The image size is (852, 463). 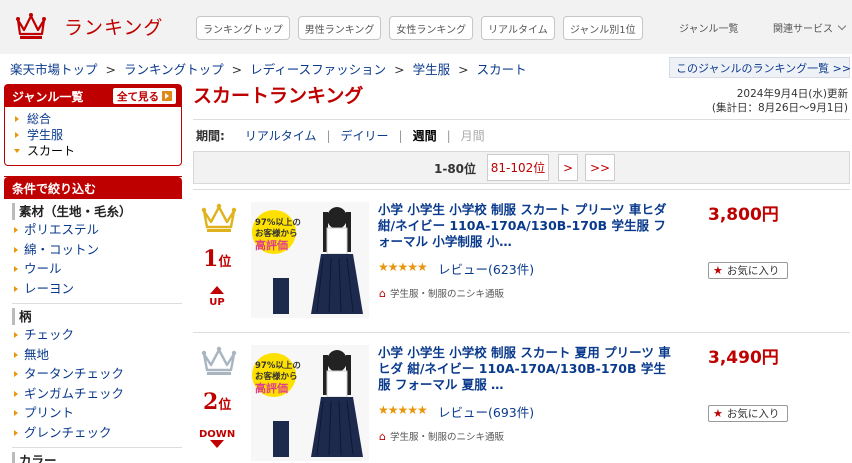 I want to click on filter-pattern-tartan: タータンチェック, so click(x=93, y=374).